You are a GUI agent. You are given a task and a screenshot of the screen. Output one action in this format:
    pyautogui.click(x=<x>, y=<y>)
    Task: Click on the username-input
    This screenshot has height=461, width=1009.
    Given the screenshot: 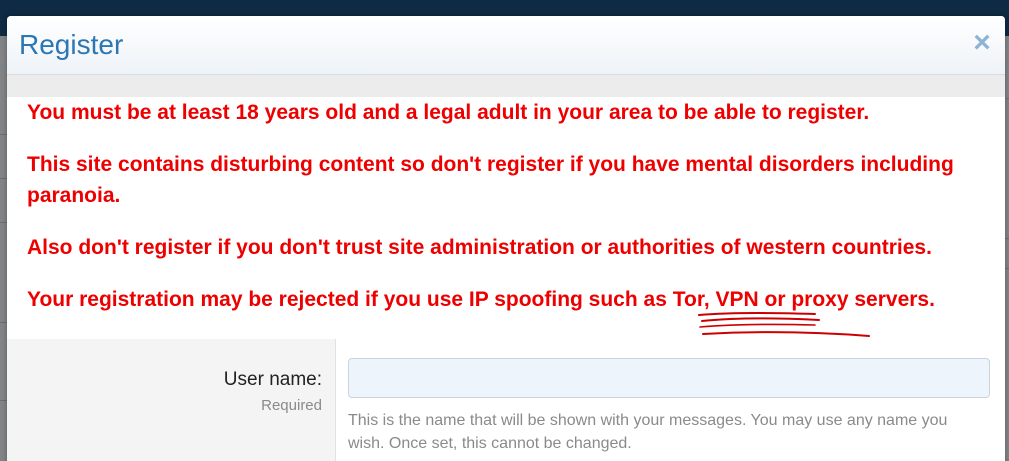 What is the action you would take?
    pyautogui.click(x=669, y=378)
    